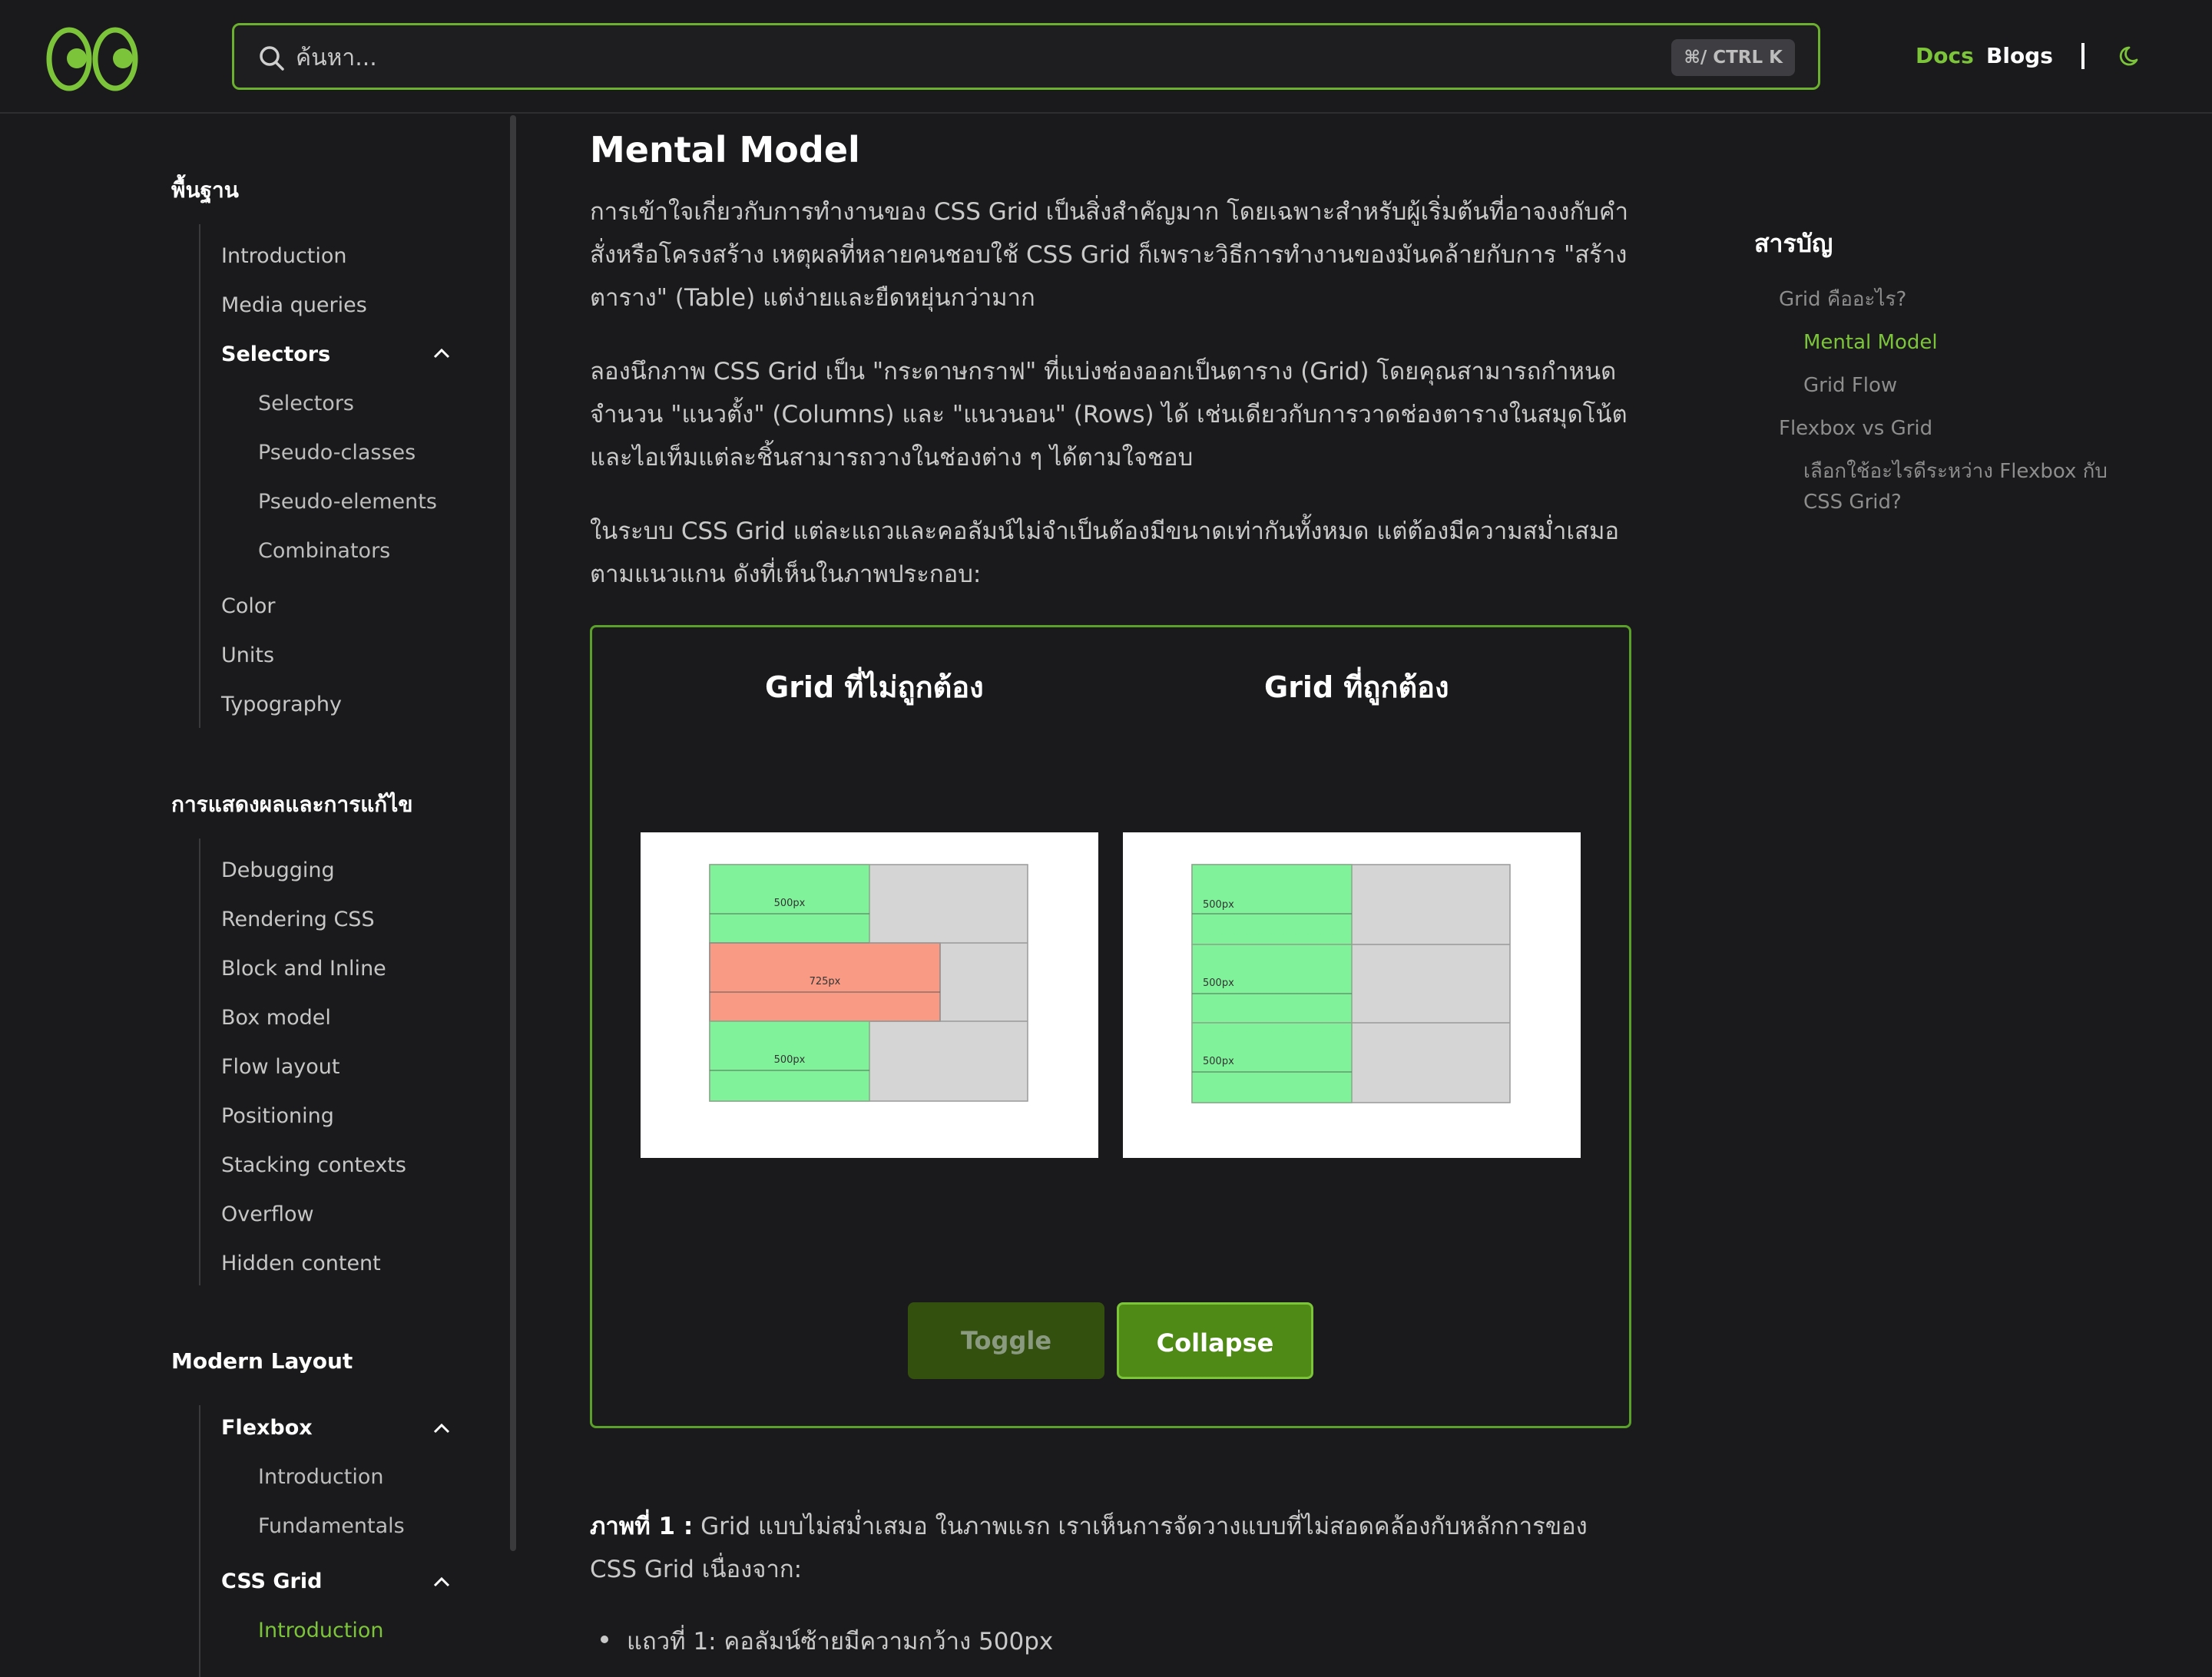 The height and width of the screenshot is (1677, 2212). I want to click on top-header: ⌘/ CTRL K Docs Blogs, so click(1106, 57).